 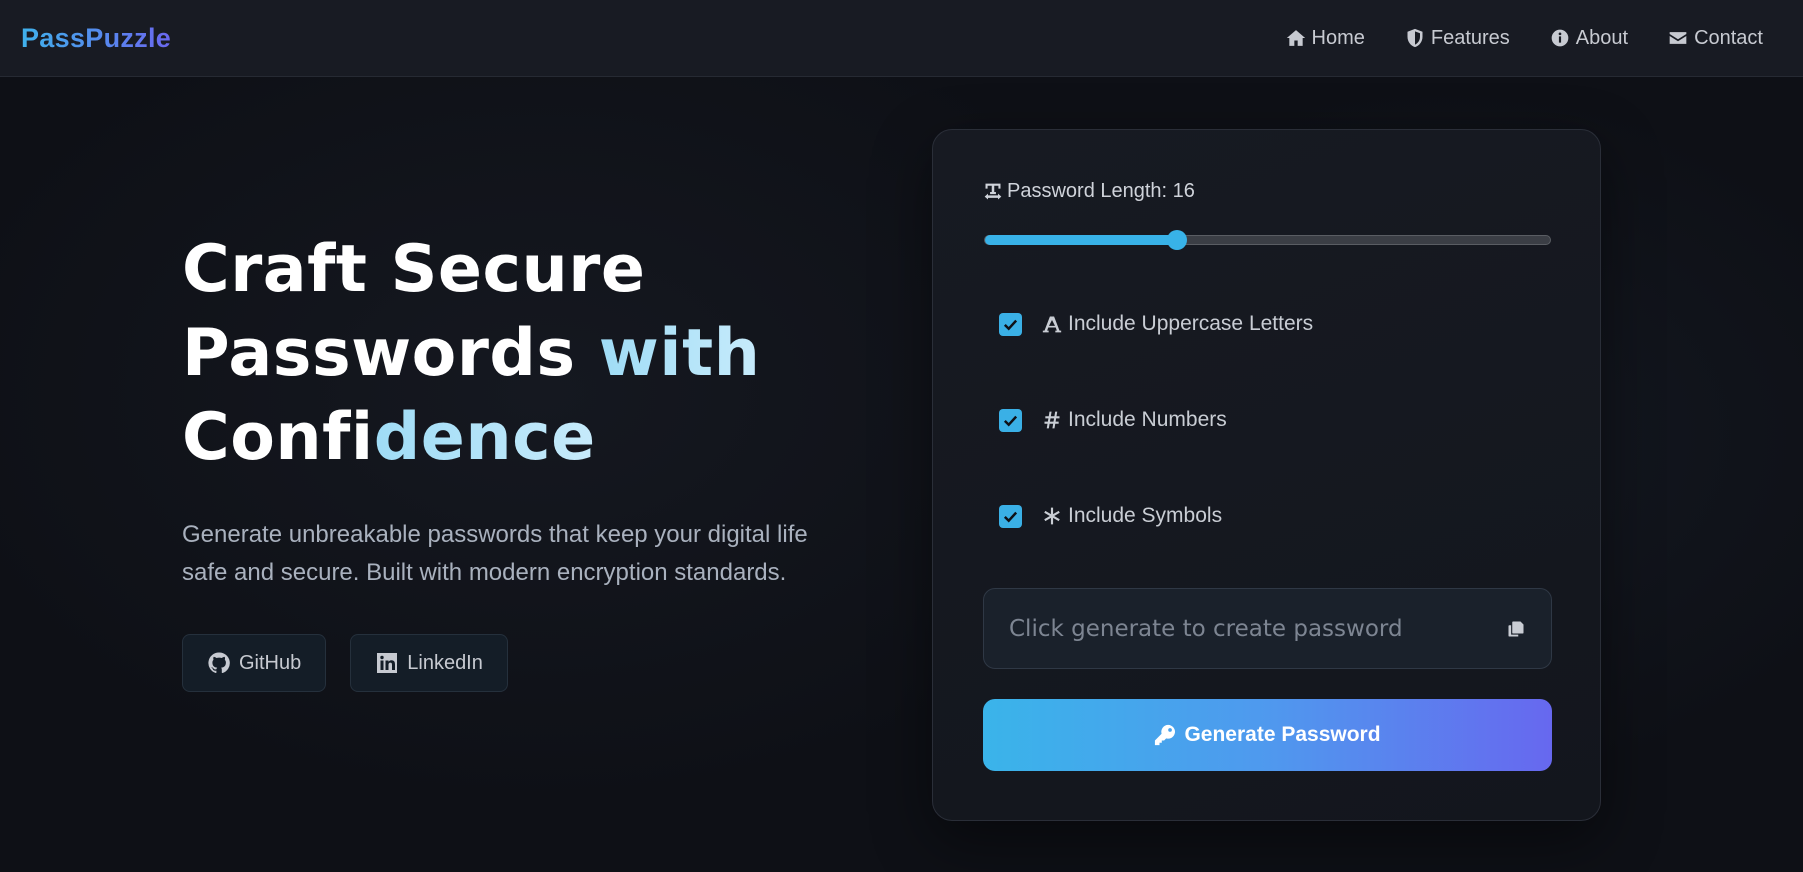 I want to click on slider-fill, so click(x=1081, y=240).